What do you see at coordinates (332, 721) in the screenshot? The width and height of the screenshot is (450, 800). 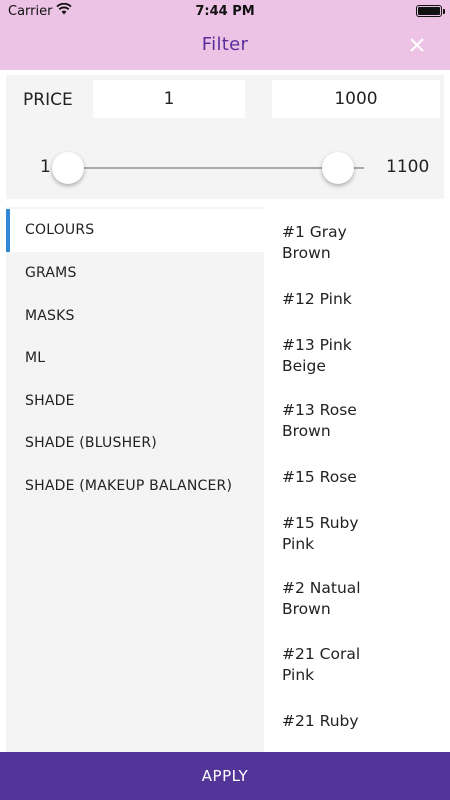 I see `option-item: #21 Ruby` at bounding box center [332, 721].